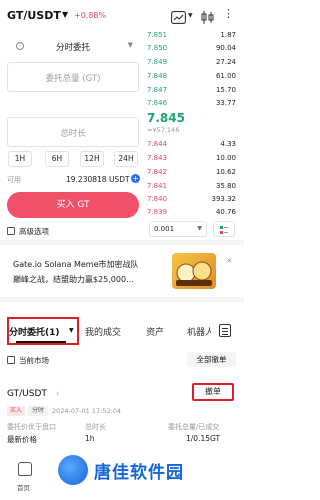 This screenshot has width=320, height=500. Describe the element at coordinates (98, 179) in the screenshot. I see `available-value: 19.230818 USDT` at that location.